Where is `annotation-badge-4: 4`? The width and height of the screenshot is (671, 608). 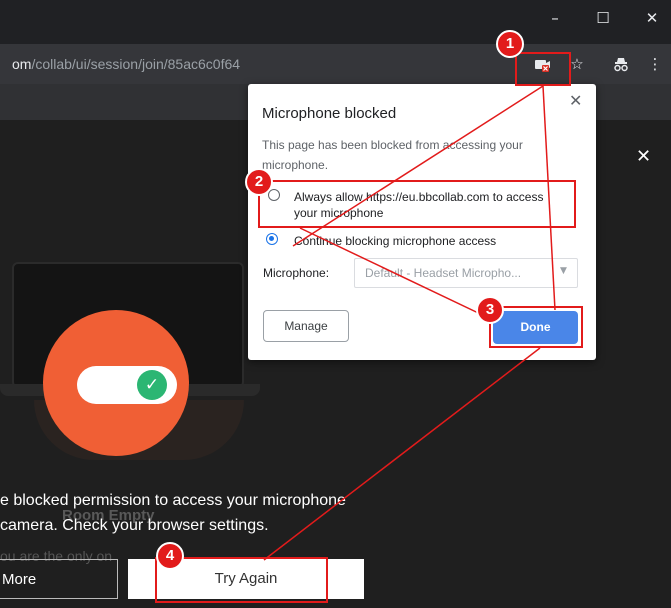 annotation-badge-4: 4 is located at coordinates (170, 556).